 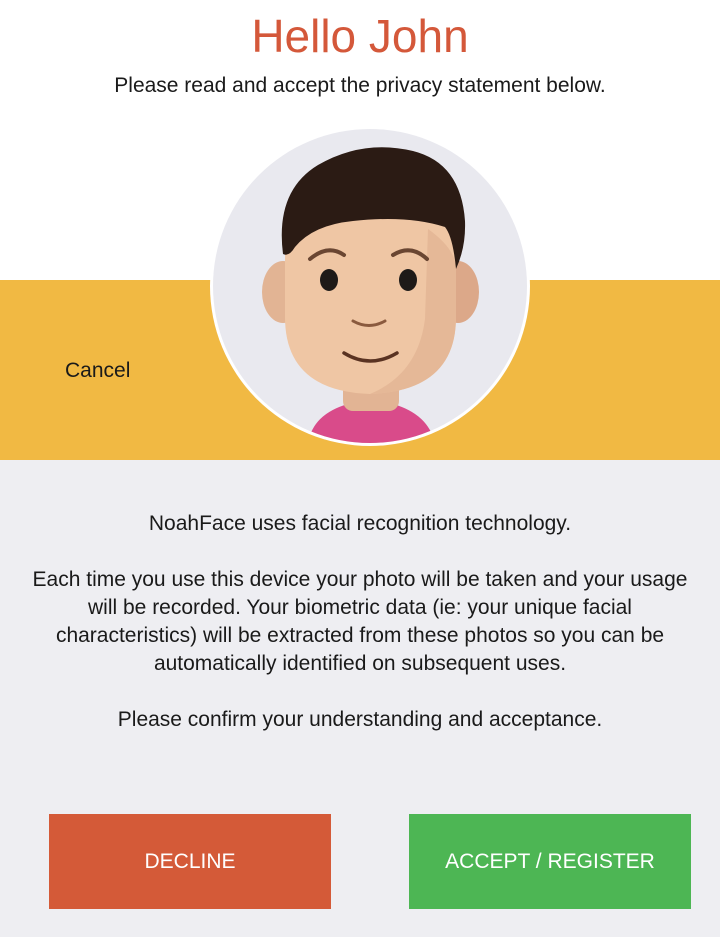 I want to click on greeting-title: Hello John, so click(x=360, y=36).